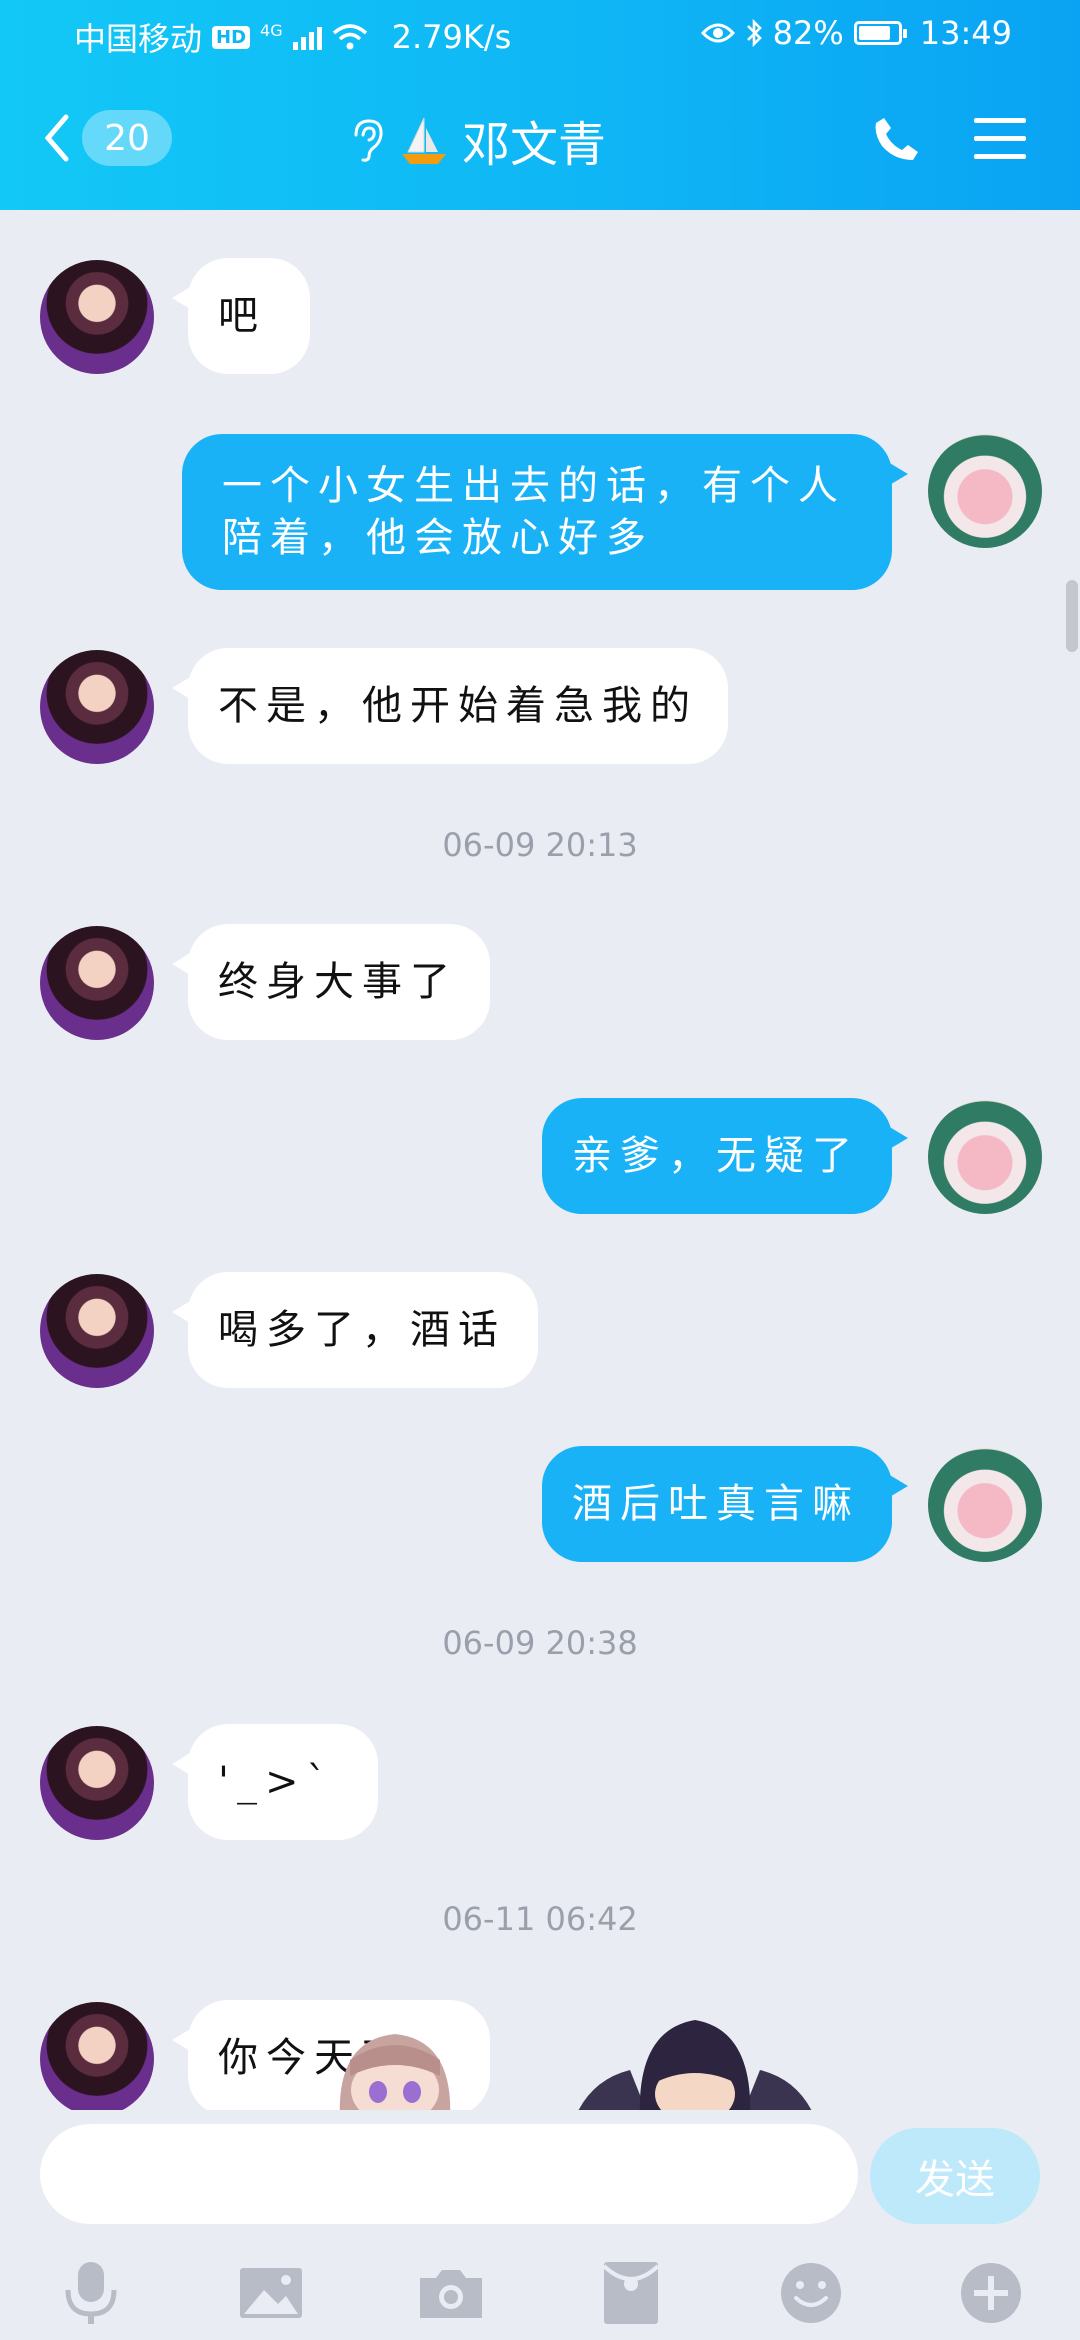 This screenshot has width=1080, height=2340. I want to click on timestamp: 06-09 20:13, so click(540, 845).